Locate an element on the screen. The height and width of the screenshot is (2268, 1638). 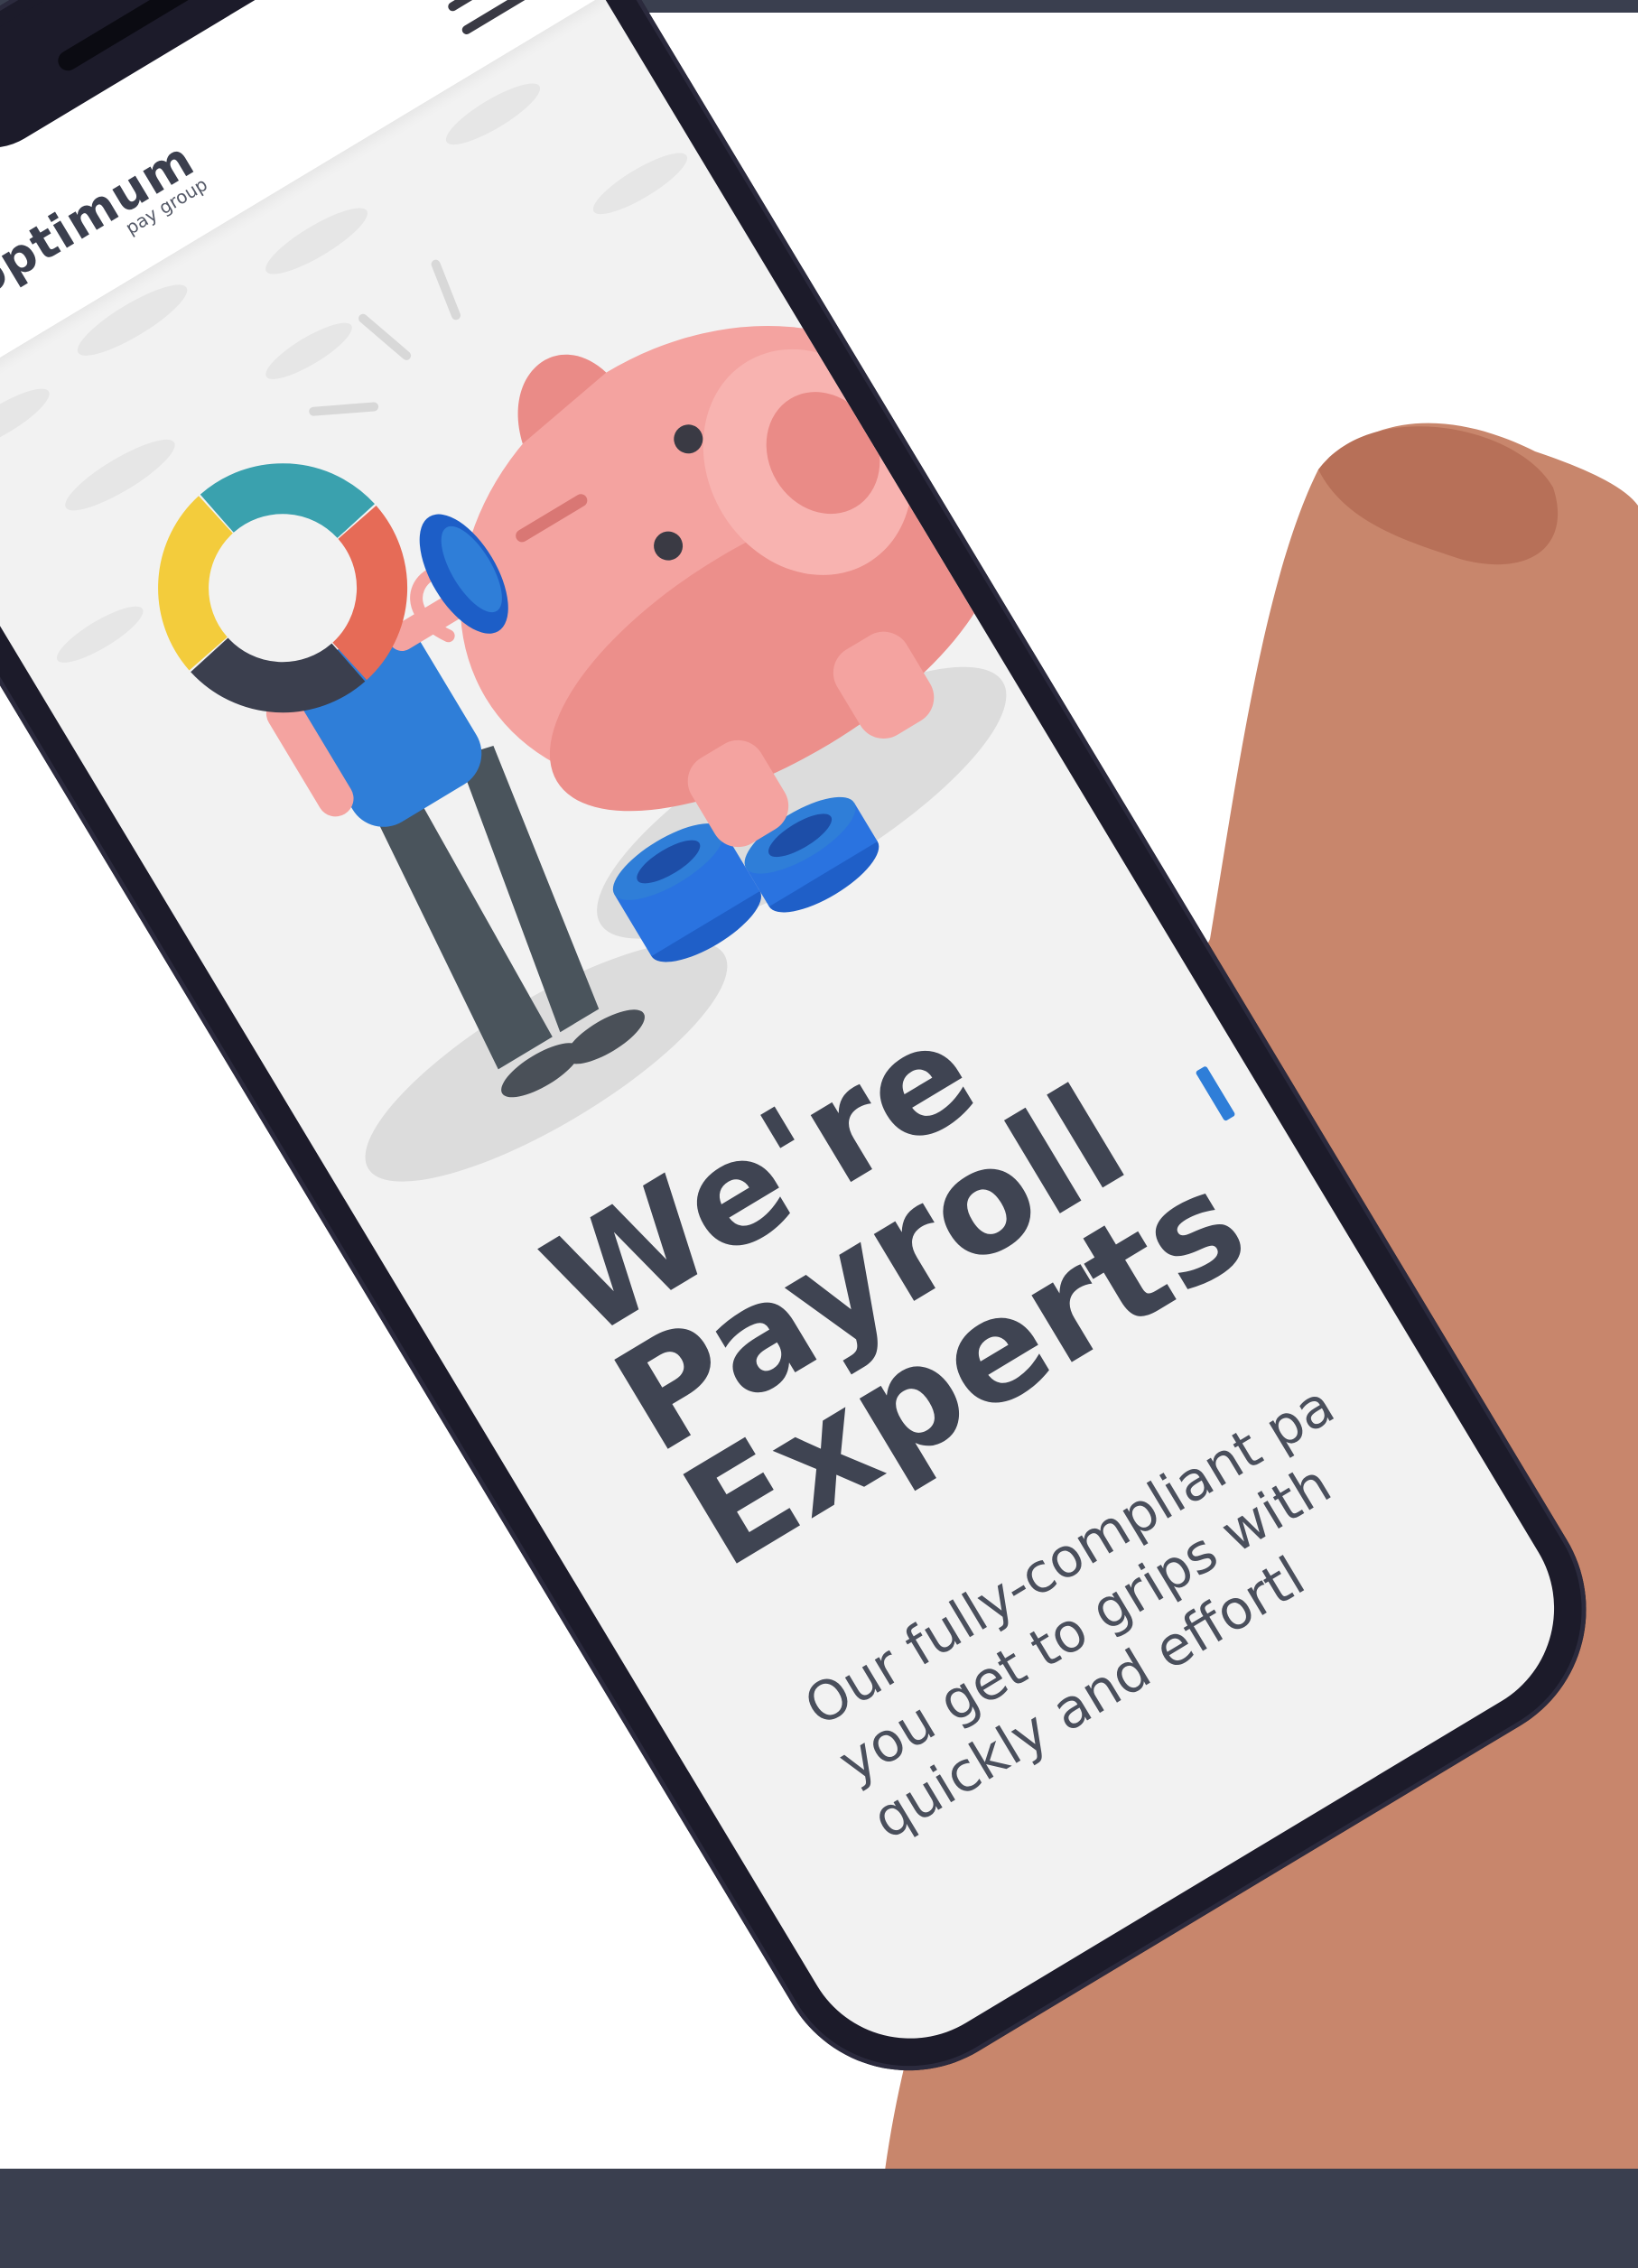
hamburger-menu-icon is located at coordinates (482, 18).